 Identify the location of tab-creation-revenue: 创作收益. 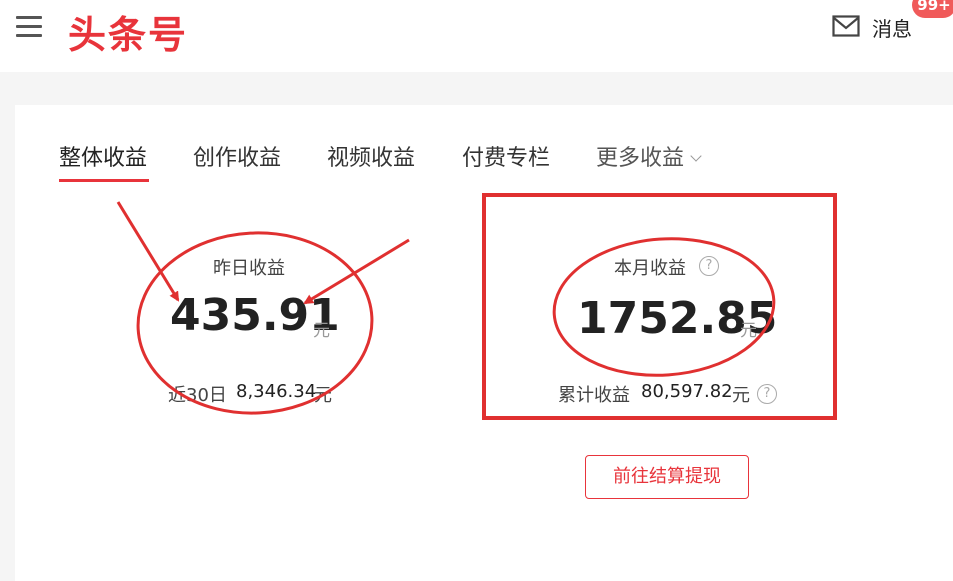
(237, 156).